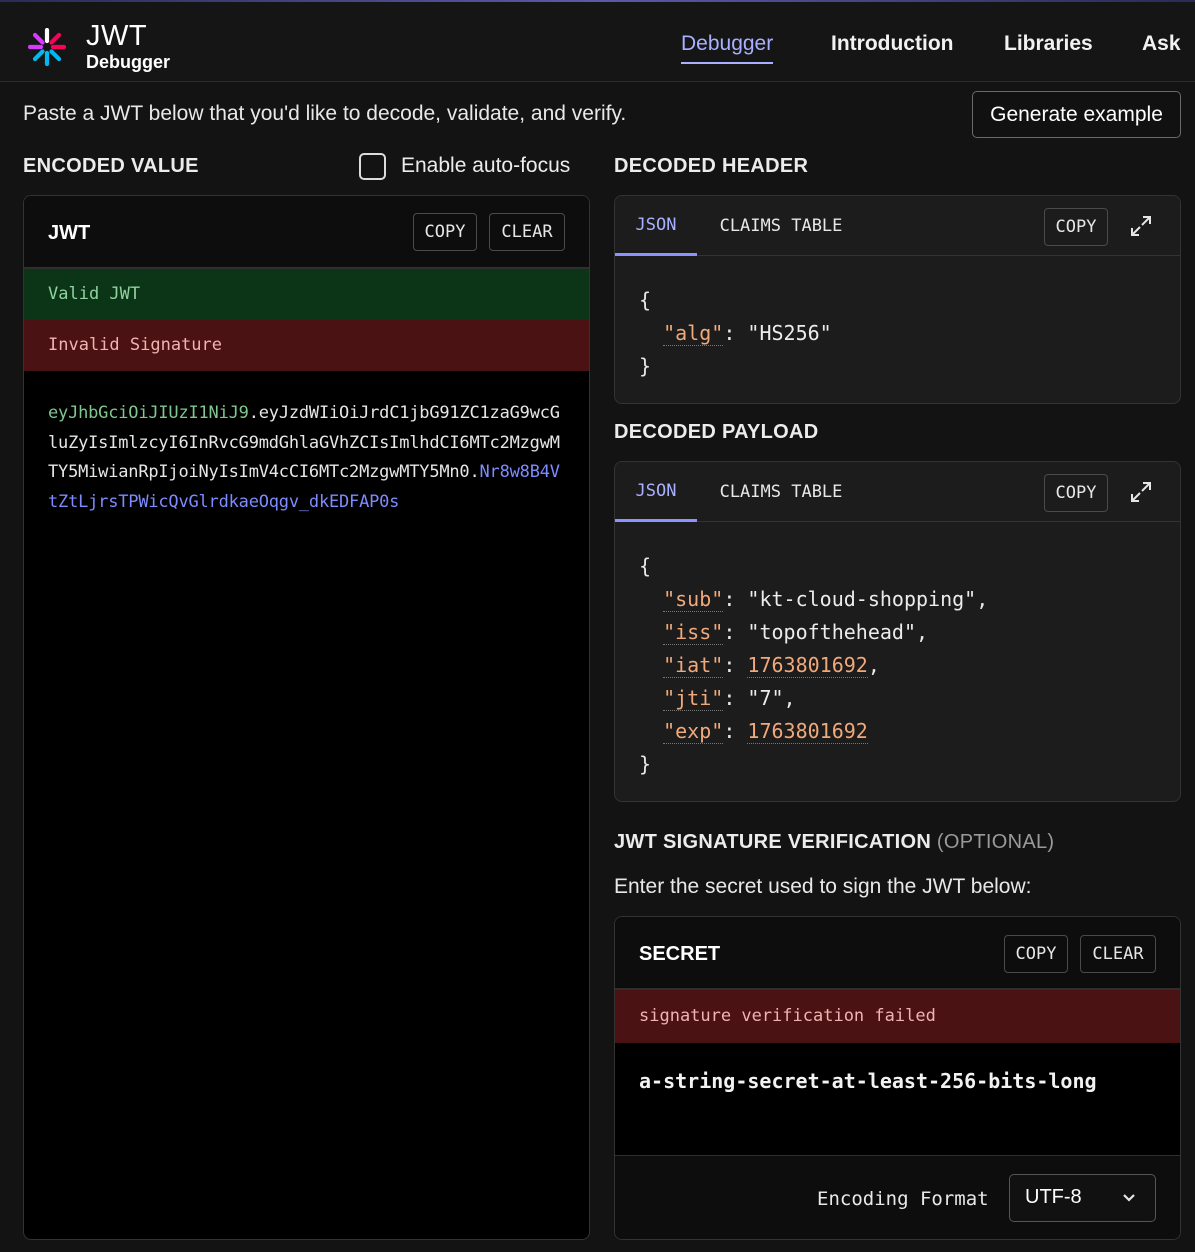 This screenshot has height=1252, width=1195. I want to click on header-json: { "alg": "HS256" }, so click(897, 329).